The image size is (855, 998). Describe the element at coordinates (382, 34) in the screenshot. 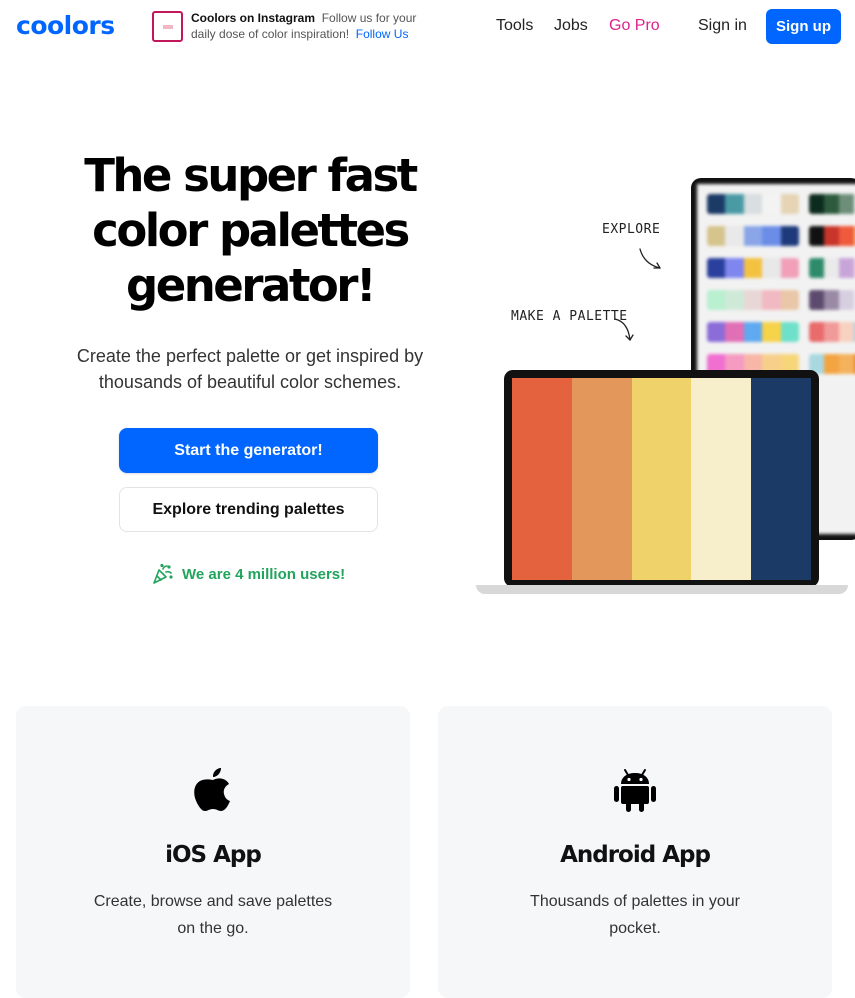

I see `promo-follow-link: Follow Us` at that location.